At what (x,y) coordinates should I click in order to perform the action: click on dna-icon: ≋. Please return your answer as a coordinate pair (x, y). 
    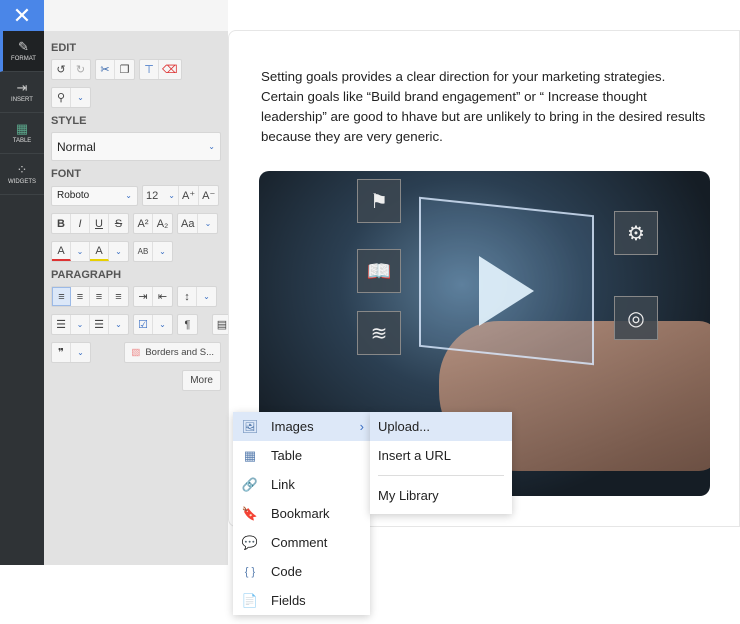
    Looking at the image, I should click on (379, 333).